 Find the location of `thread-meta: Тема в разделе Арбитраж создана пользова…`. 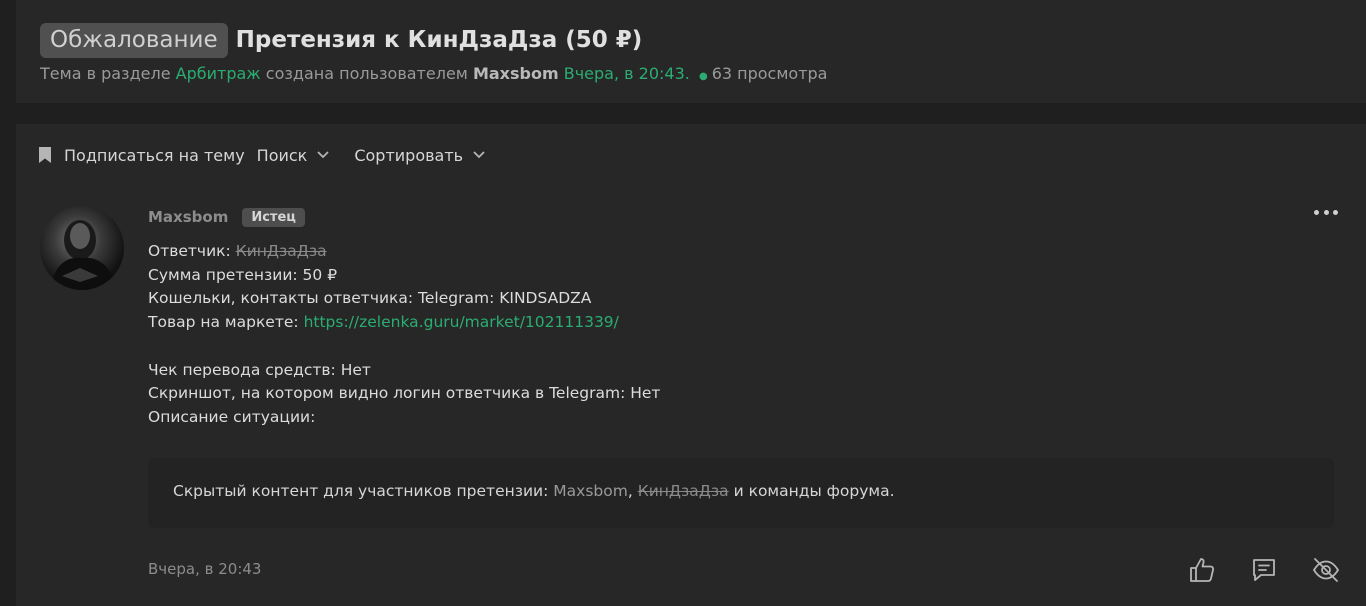

thread-meta: Тема в разделе Арбитраж создана пользова… is located at coordinates (433, 73).